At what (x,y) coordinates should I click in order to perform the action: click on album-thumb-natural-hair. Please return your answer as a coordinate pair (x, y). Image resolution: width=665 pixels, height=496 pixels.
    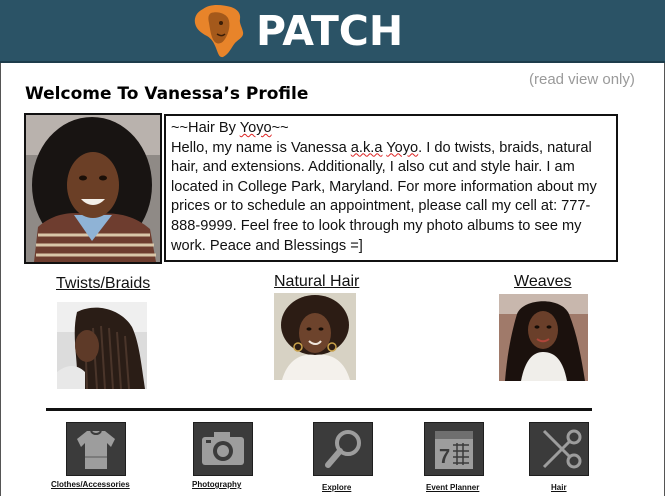
    Looking at the image, I should click on (315, 336).